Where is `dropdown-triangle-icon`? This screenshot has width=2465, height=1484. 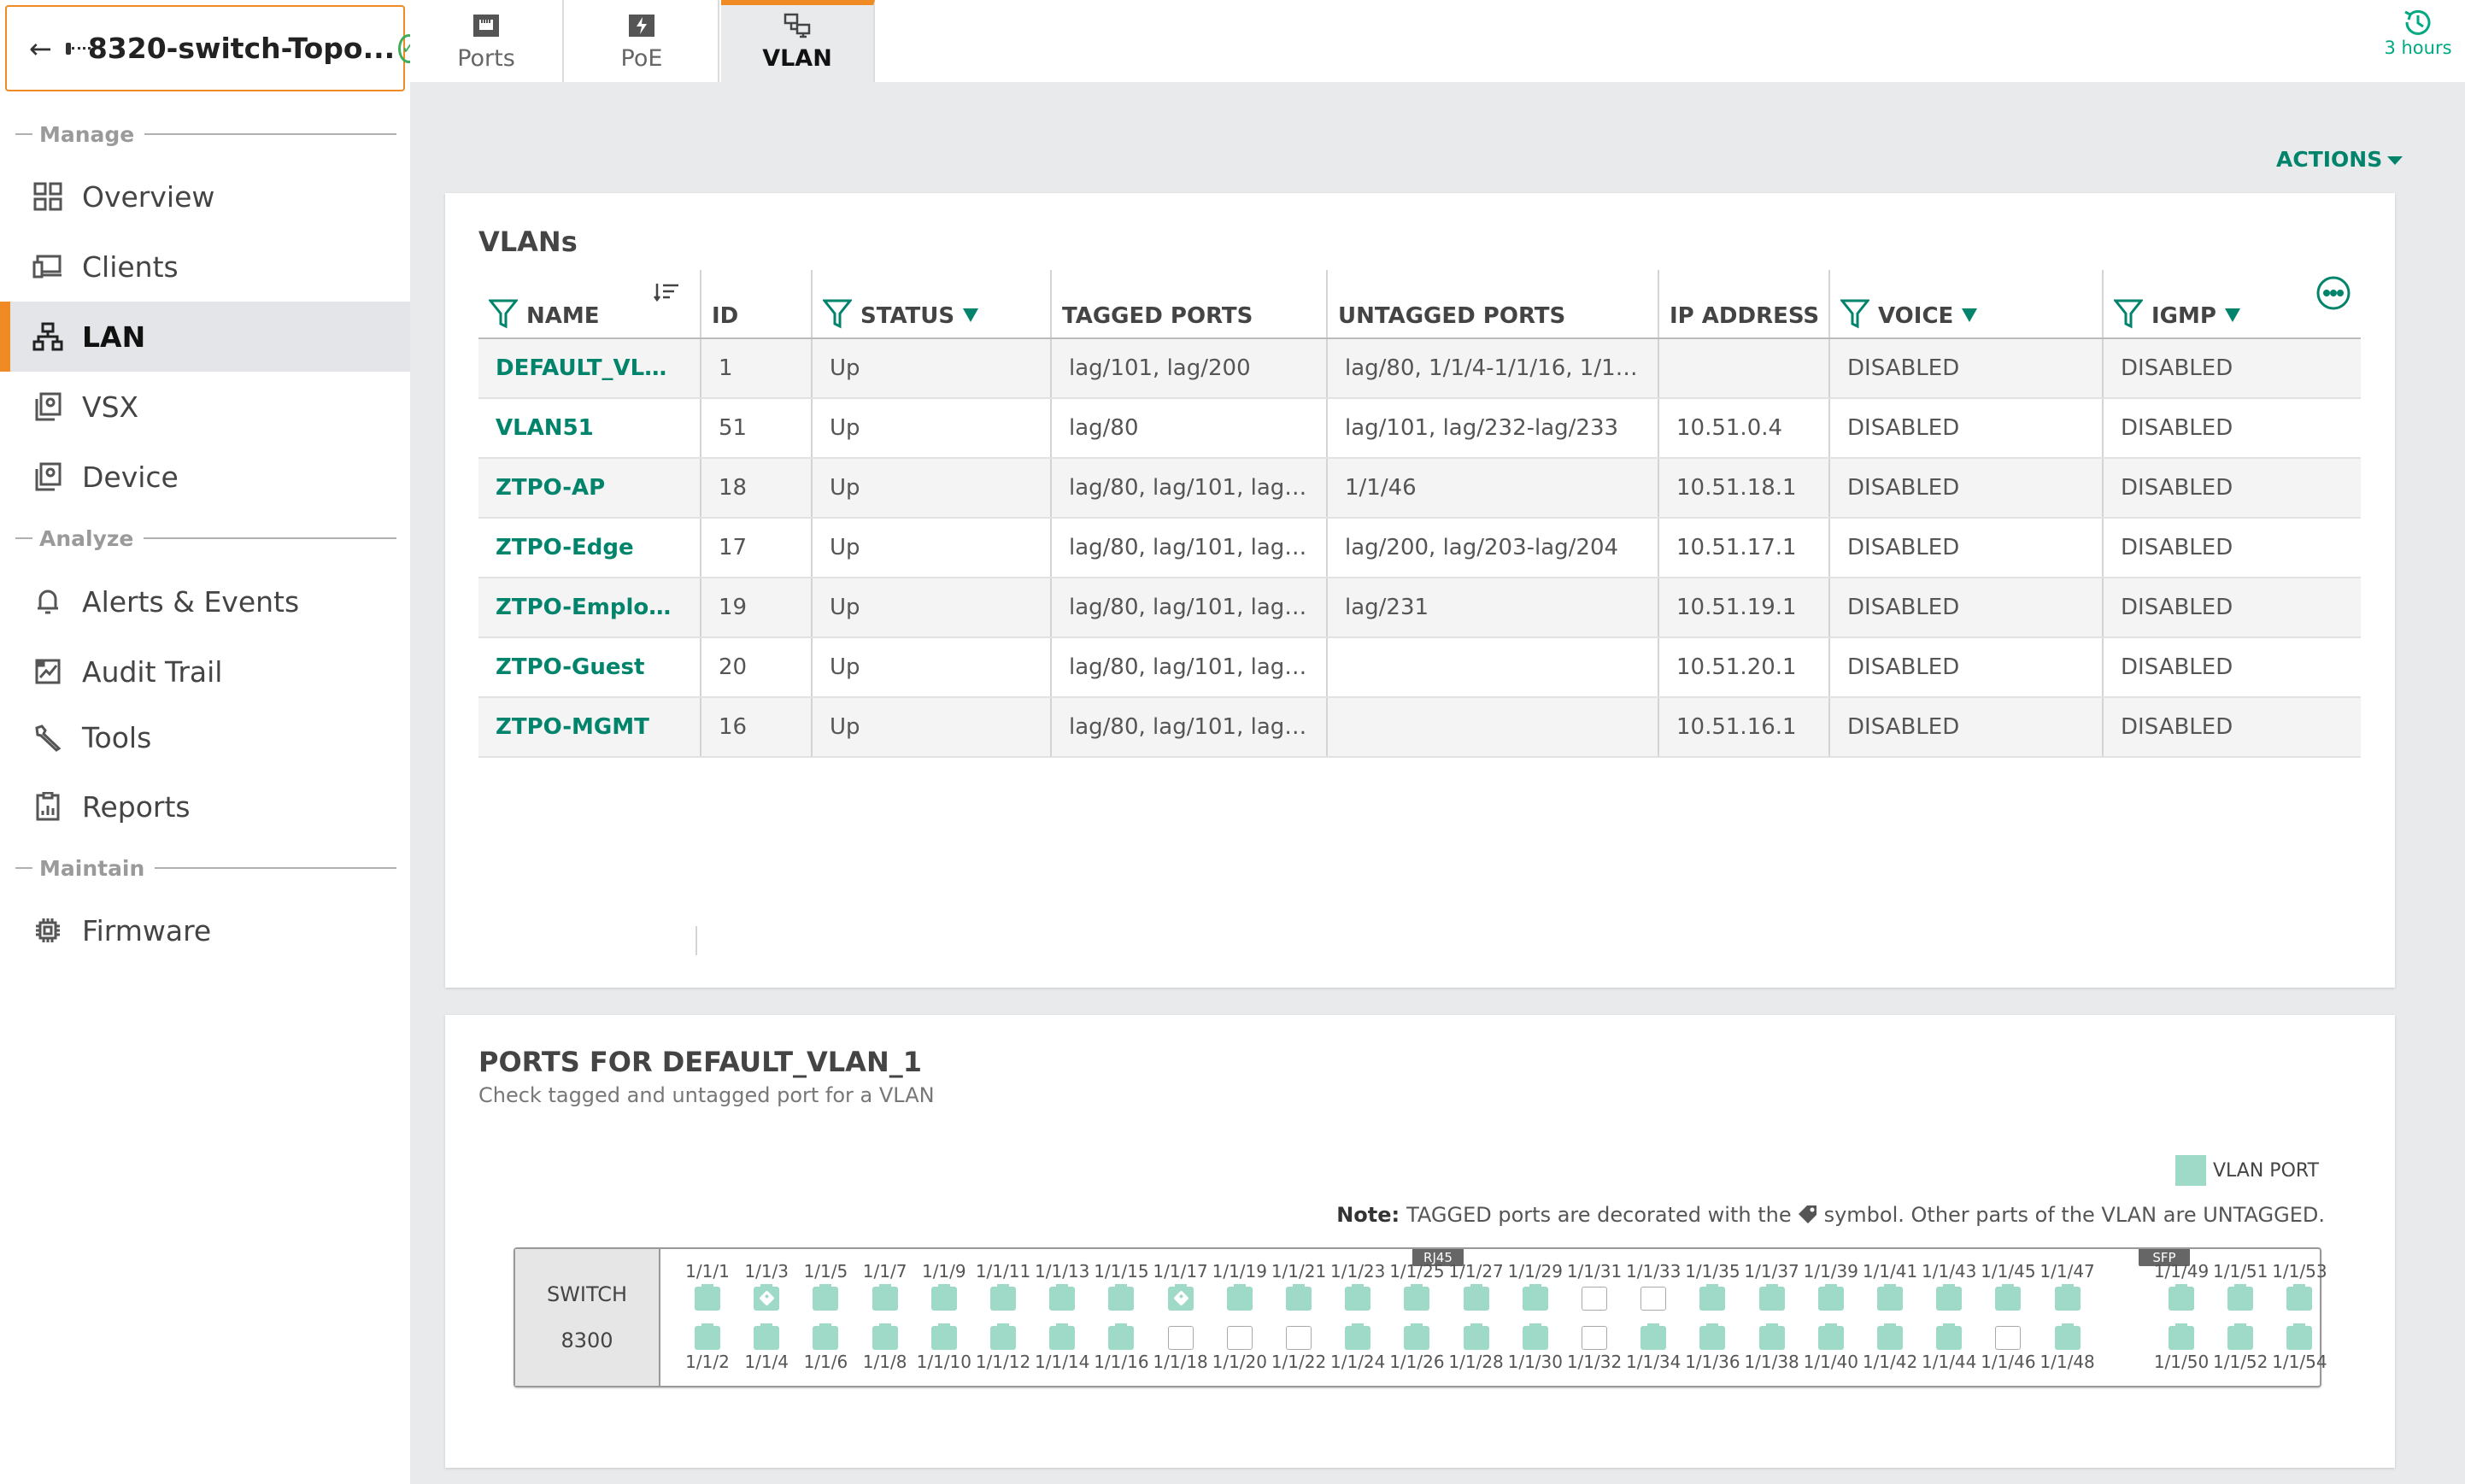
dropdown-triangle-icon is located at coordinates (2232, 315).